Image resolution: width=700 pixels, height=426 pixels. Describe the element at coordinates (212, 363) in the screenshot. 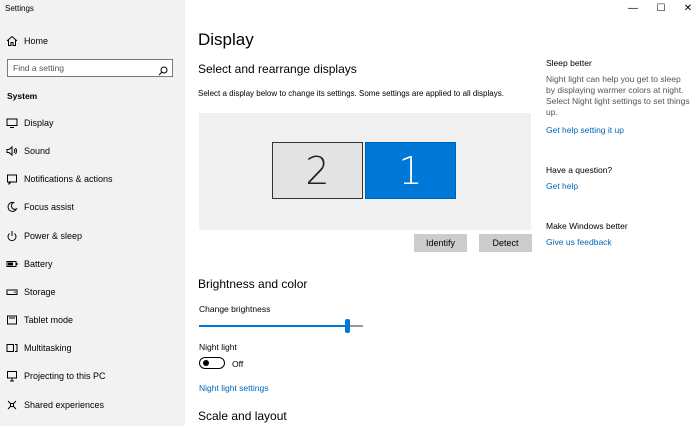

I see `night-light-toggle` at that location.